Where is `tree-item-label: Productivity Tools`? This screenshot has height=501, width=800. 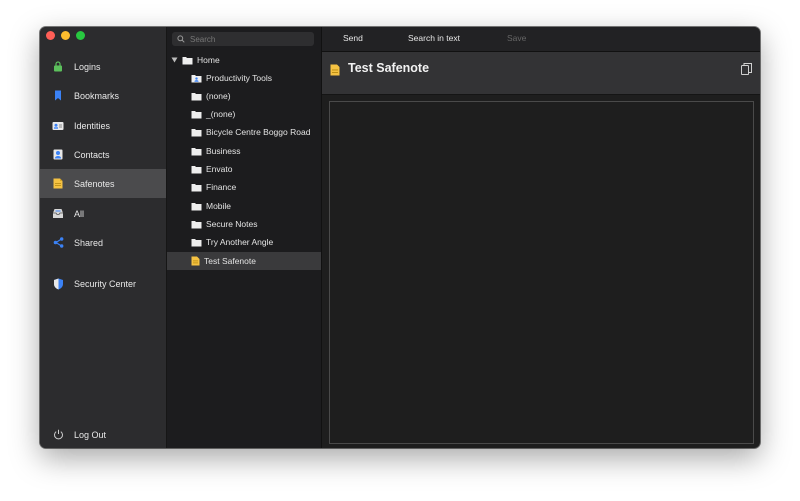 tree-item-label: Productivity Tools is located at coordinates (239, 78).